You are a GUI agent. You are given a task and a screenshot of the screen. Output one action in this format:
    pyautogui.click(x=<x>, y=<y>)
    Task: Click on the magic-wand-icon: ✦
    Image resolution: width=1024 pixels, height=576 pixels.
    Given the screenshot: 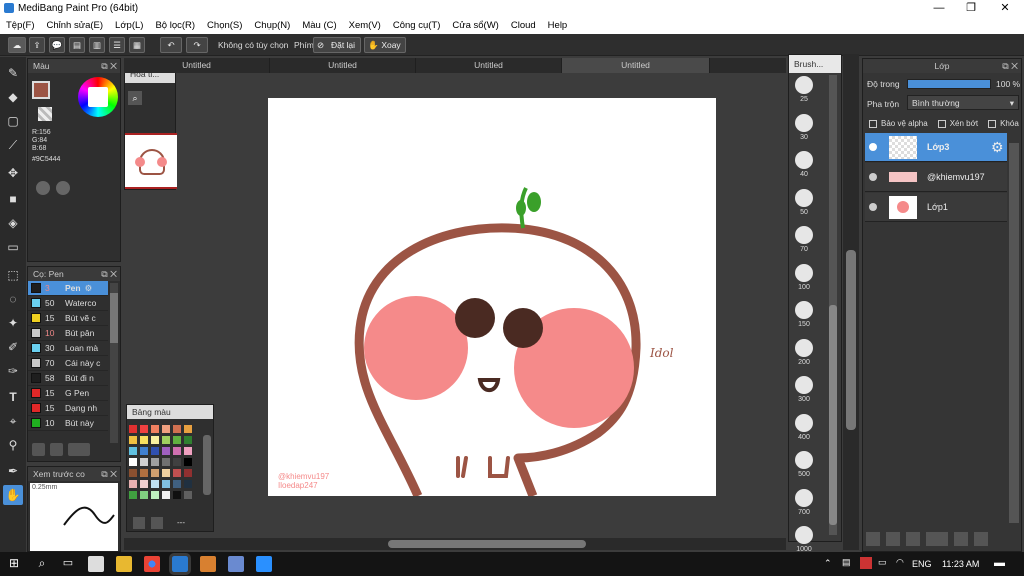 What is the action you would take?
    pyautogui.click(x=13, y=323)
    